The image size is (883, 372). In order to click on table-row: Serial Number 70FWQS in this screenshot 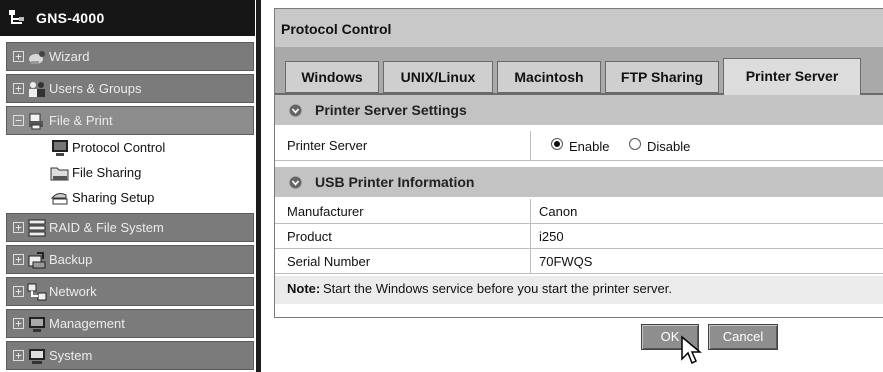, I will do `click(579, 261)`.